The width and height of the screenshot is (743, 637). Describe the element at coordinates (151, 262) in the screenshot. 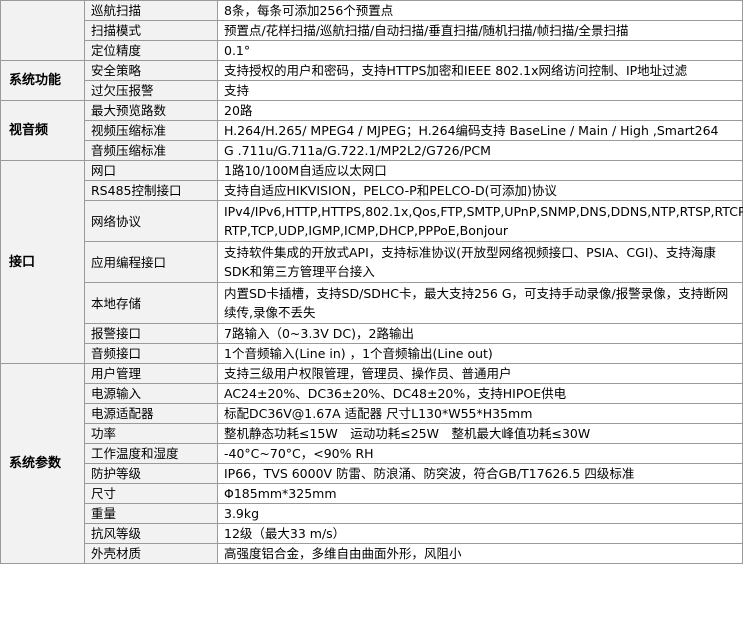

I see `parameter-name: 应用编程接口` at that location.